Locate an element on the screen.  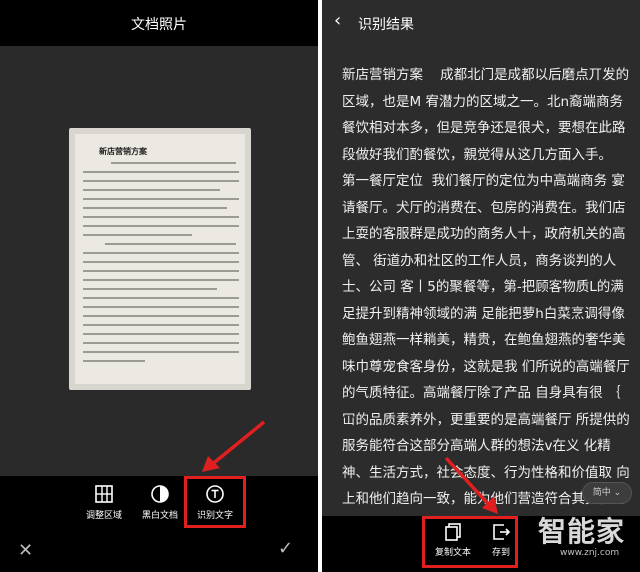
document-photo: 新店营销方案 is located at coordinates (160, 259).